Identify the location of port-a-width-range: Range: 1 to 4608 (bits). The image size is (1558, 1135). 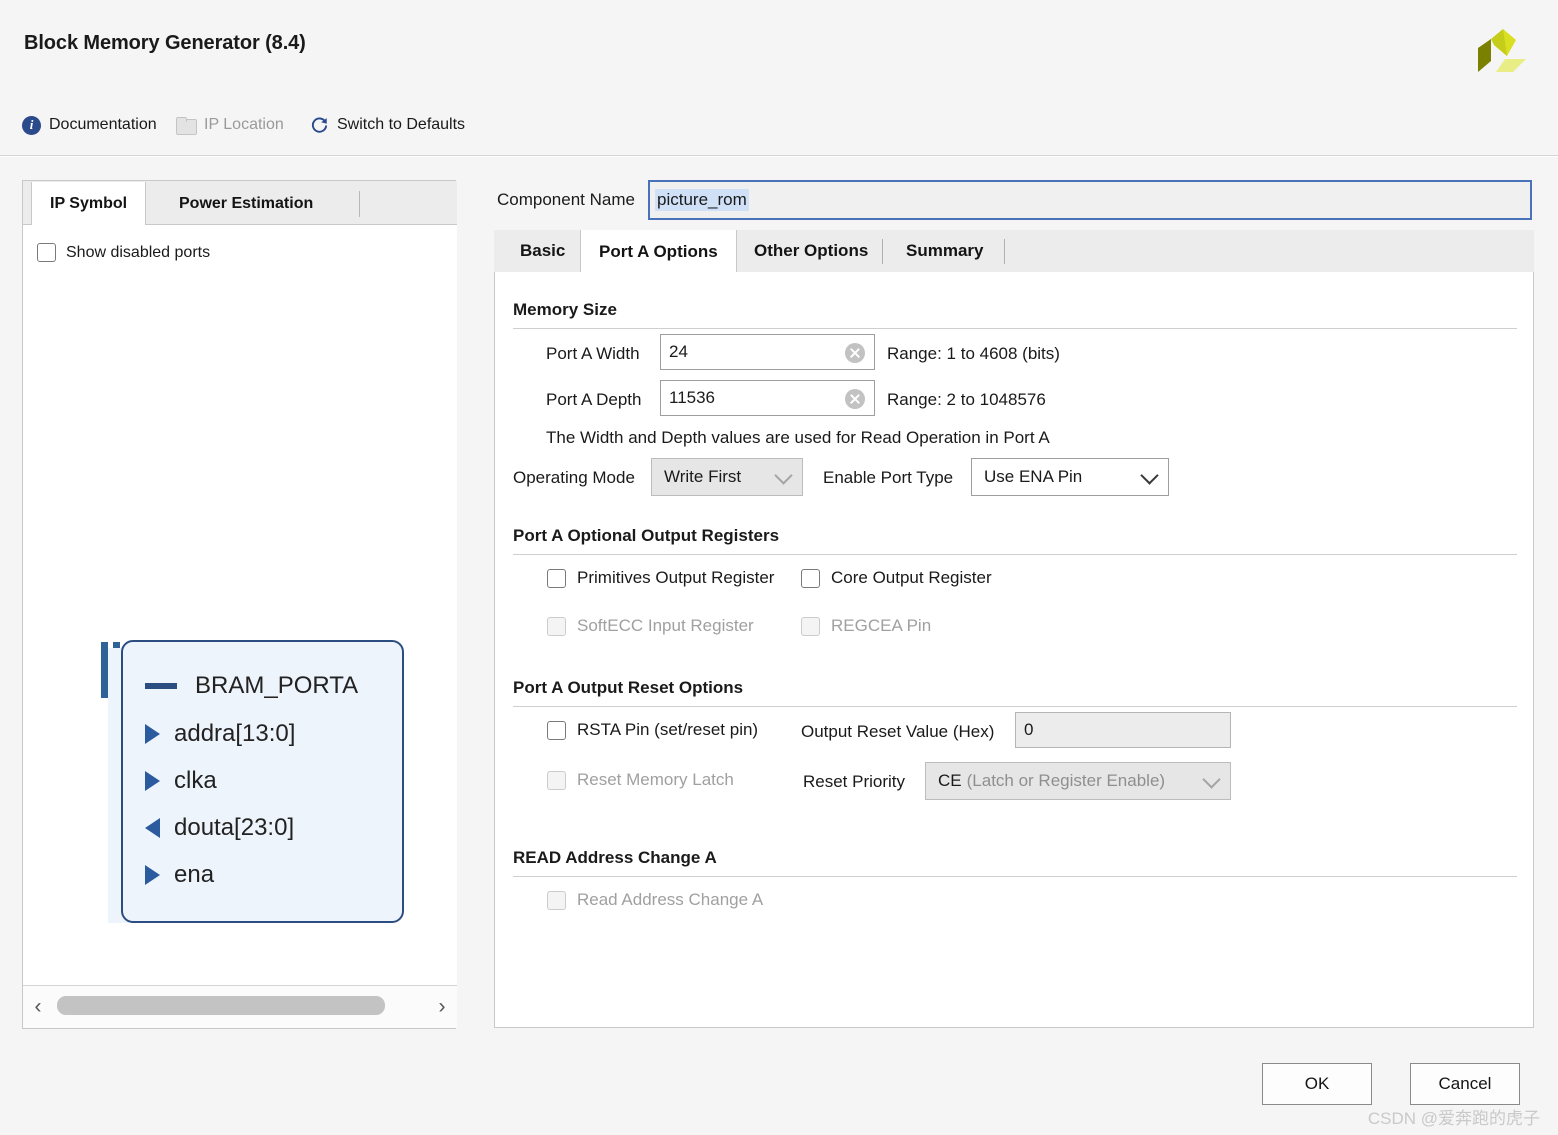
(973, 353).